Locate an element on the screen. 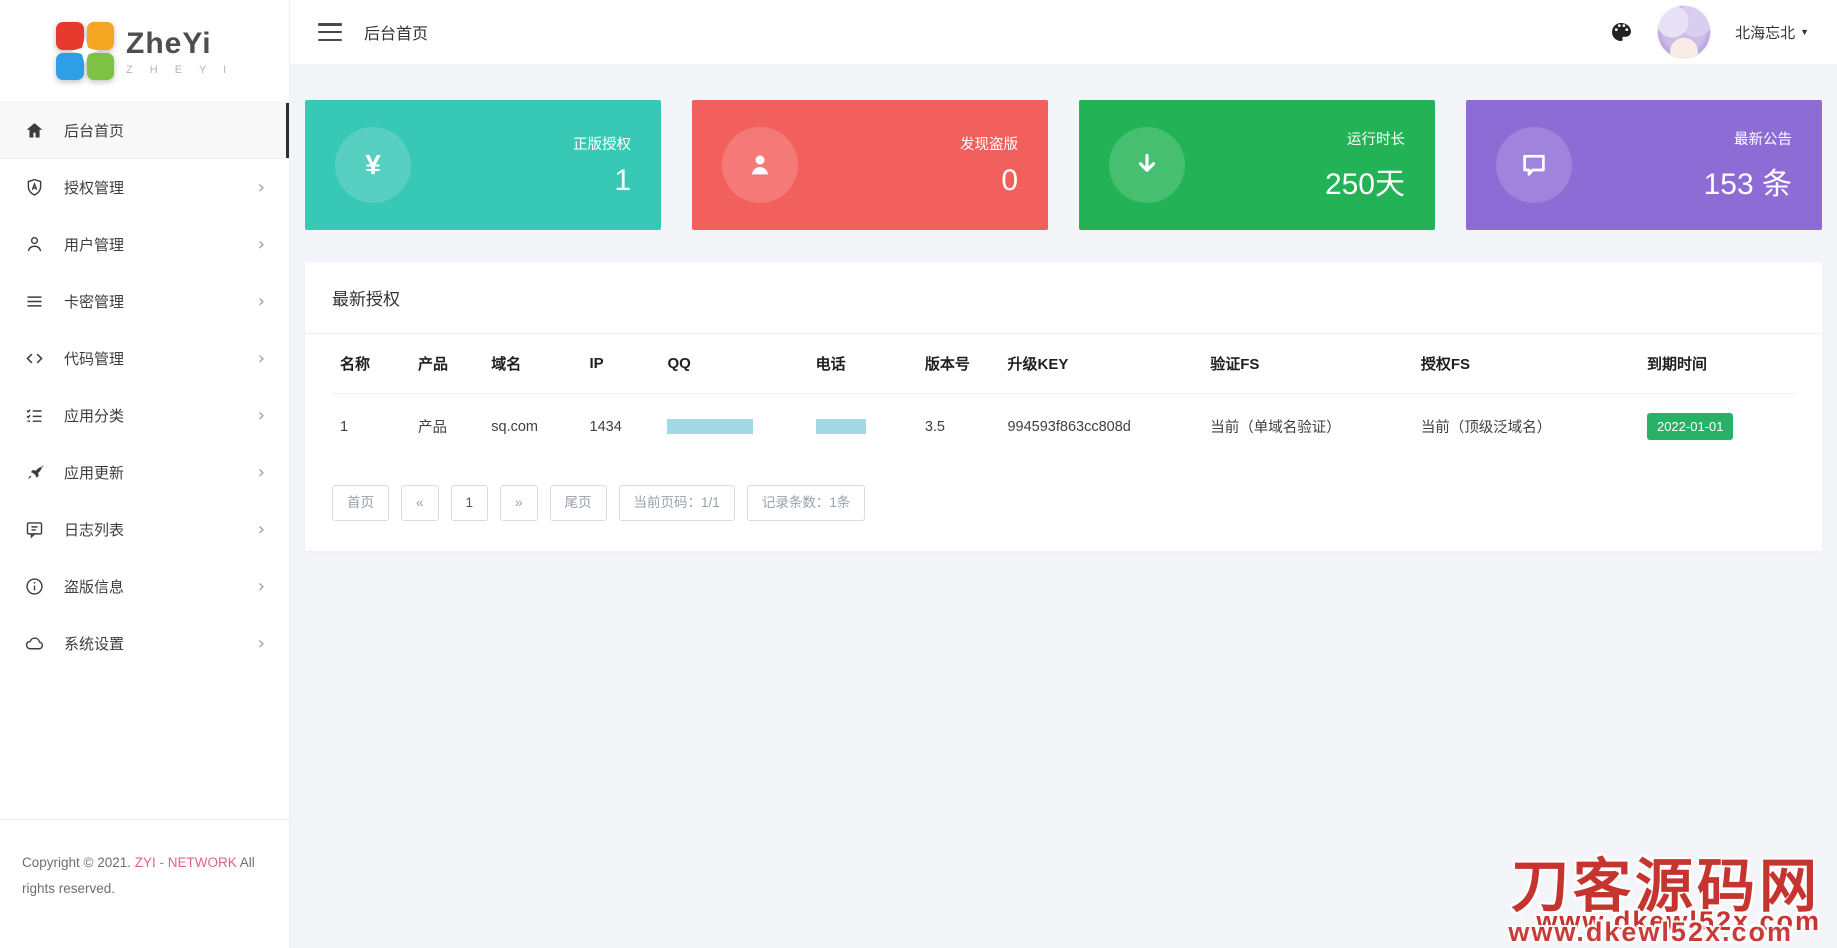 This screenshot has height=948, width=1837. cell-verify-fs: 当前（单域名验证） is located at coordinates (1275, 428).